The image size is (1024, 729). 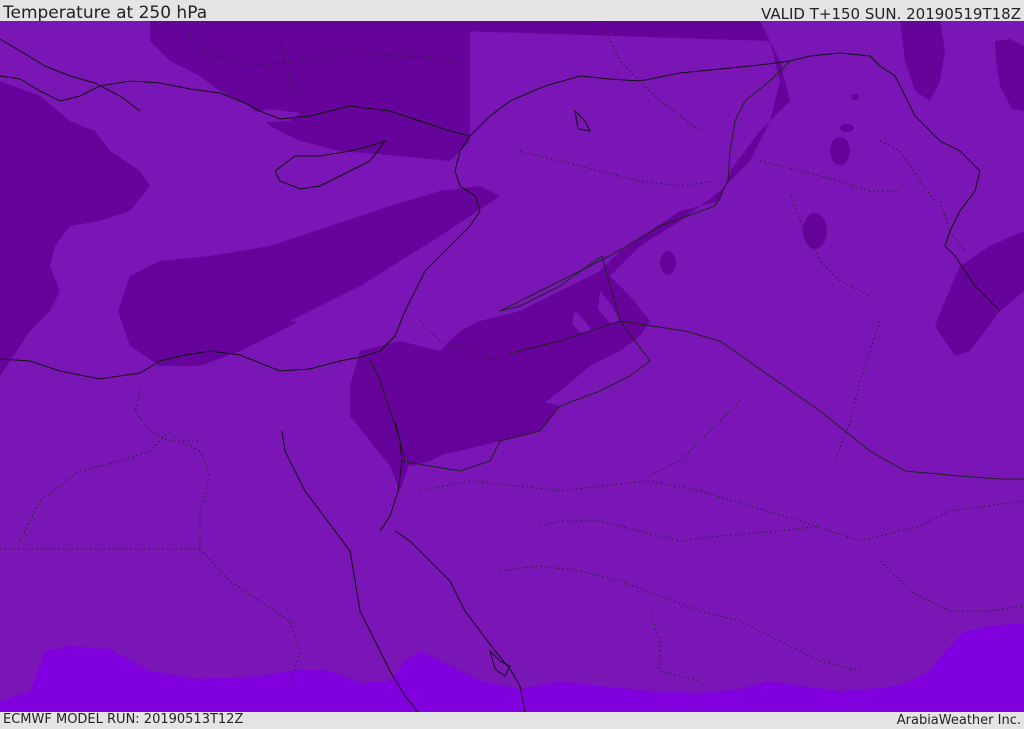 What do you see at coordinates (123, 719) in the screenshot?
I see `model-run-label: ECMWF MODEL RUN: 20190513T12Z` at bounding box center [123, 719].